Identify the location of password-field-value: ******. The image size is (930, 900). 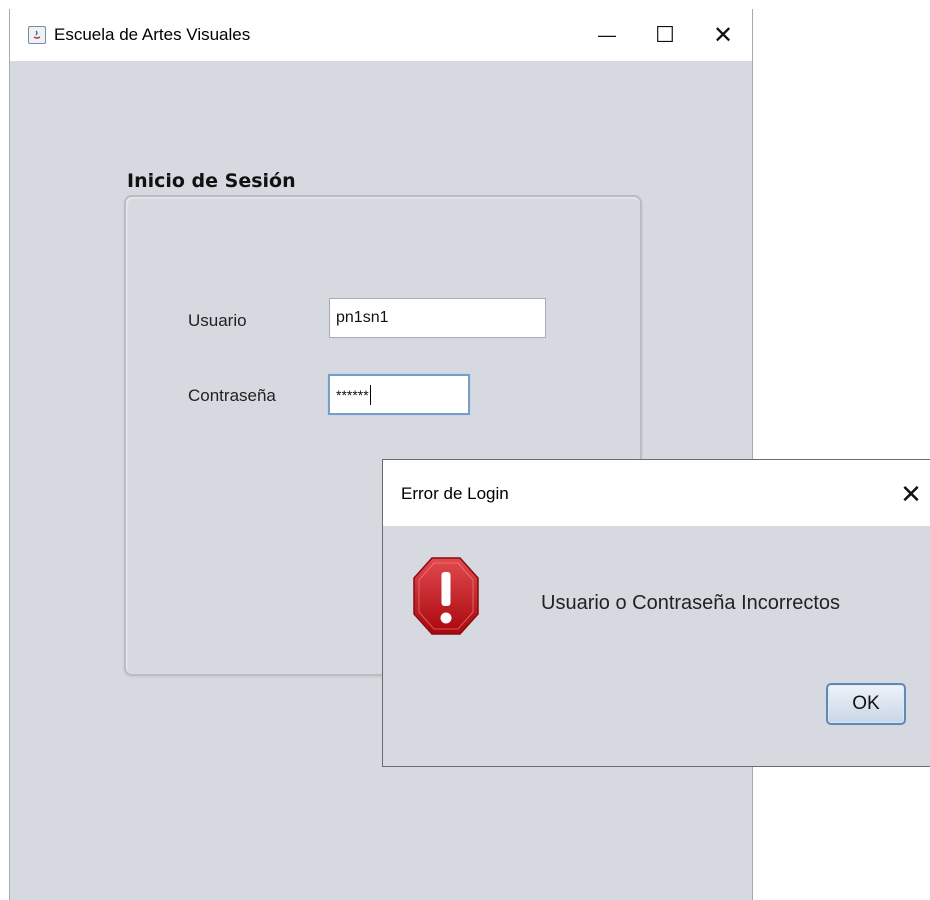
(352, 394).